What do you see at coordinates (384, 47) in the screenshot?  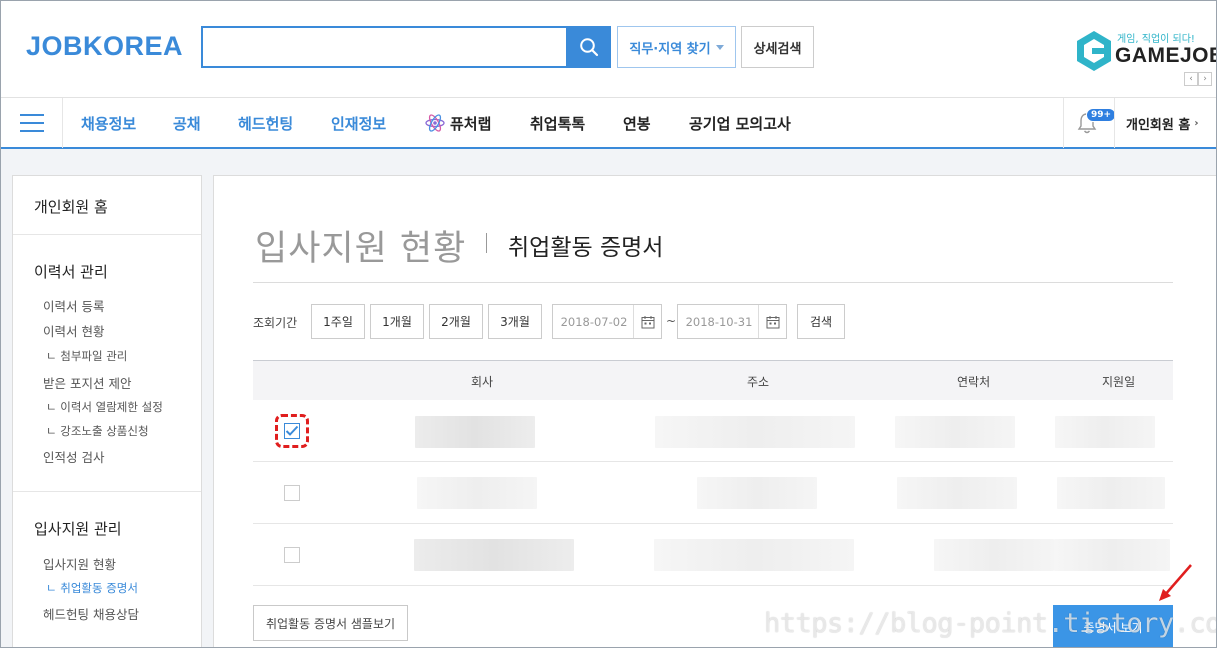 I see `search-input` at bounding box center [384, 47].